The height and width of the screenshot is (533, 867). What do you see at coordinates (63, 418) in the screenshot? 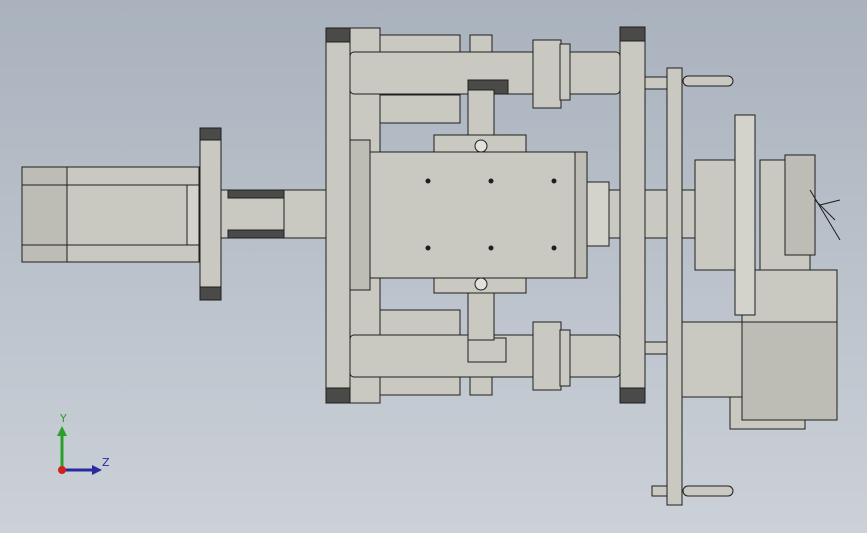
I see `y-axis-label: Y` at bounding box center [63, 418].